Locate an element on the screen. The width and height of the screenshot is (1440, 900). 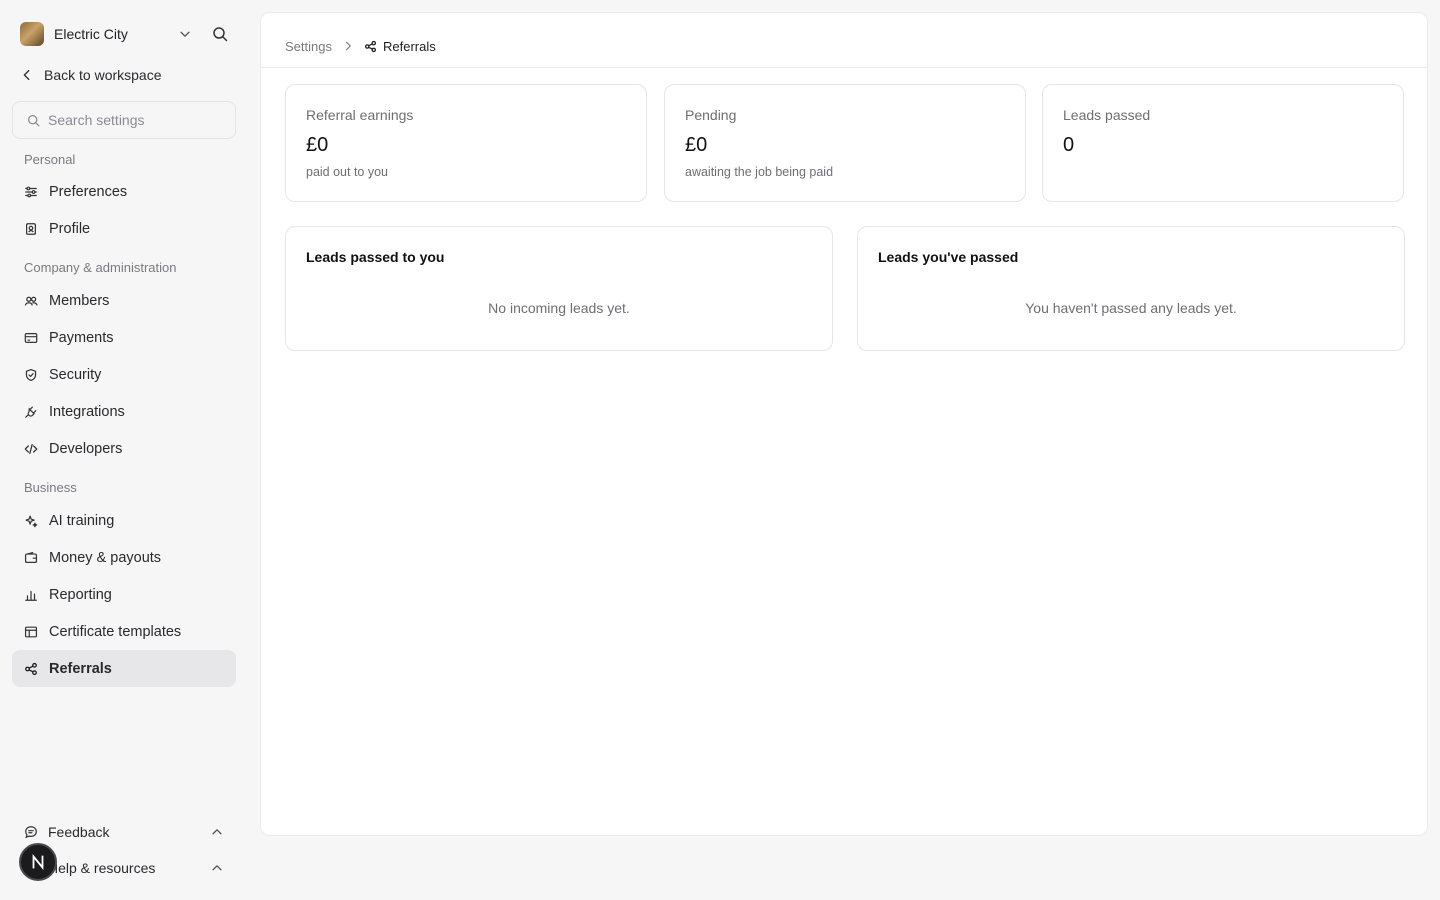
card-title: Leads passed to you is located at coordinates (375, 257).